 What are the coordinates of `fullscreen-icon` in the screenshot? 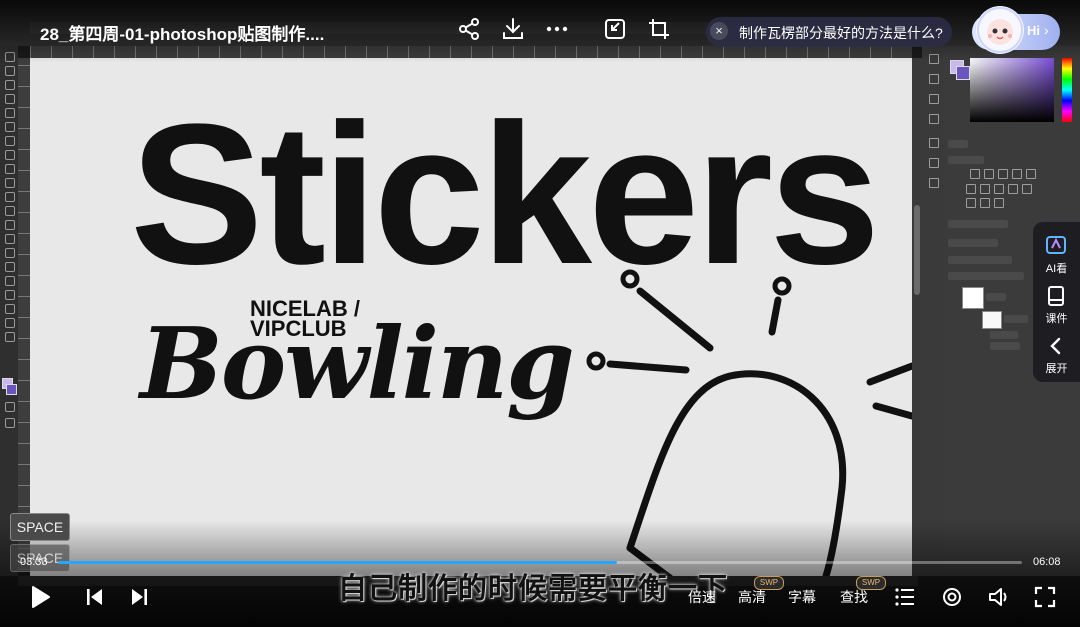 It's located at (1045, 597).